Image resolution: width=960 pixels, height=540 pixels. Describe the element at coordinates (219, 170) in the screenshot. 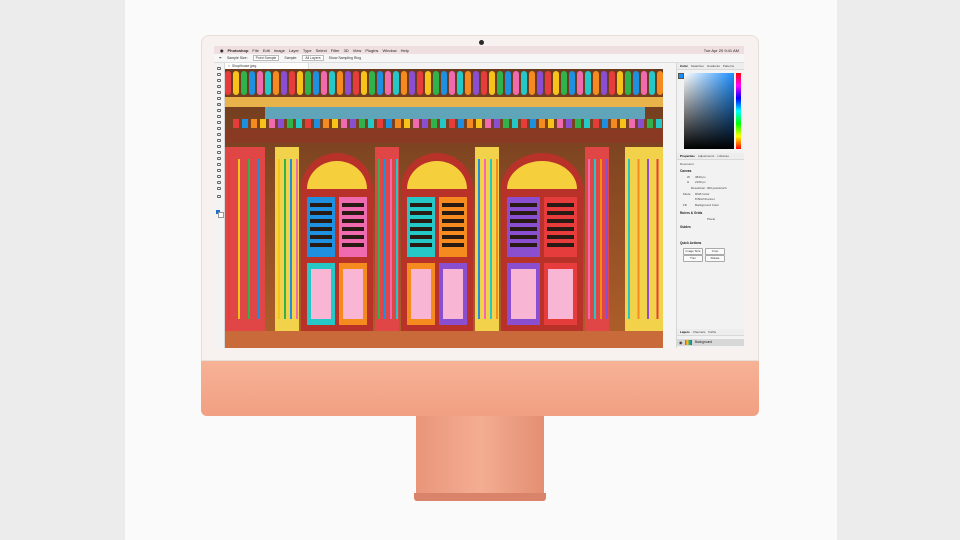

I see `path-select-tool-icon` at that location.